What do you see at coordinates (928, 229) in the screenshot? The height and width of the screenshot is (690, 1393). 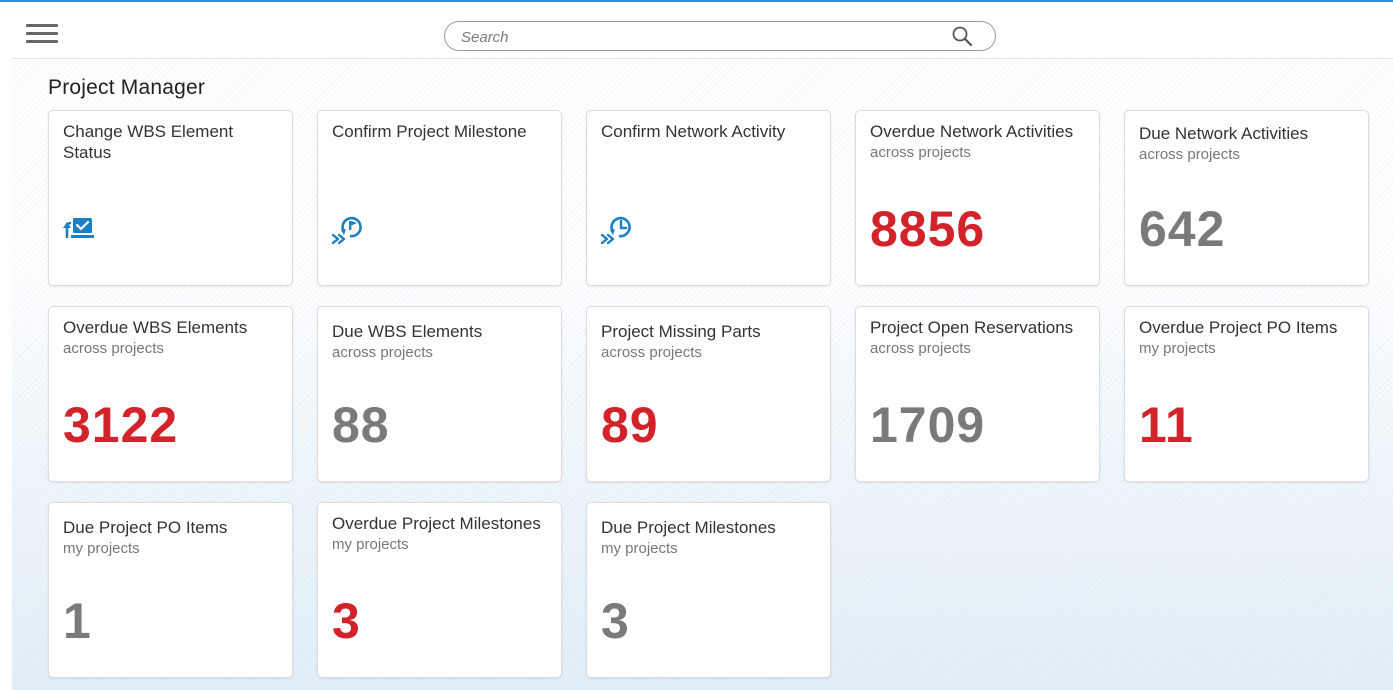 I see `tile-kpi-value: 8856` at bounding box center [928, 229].